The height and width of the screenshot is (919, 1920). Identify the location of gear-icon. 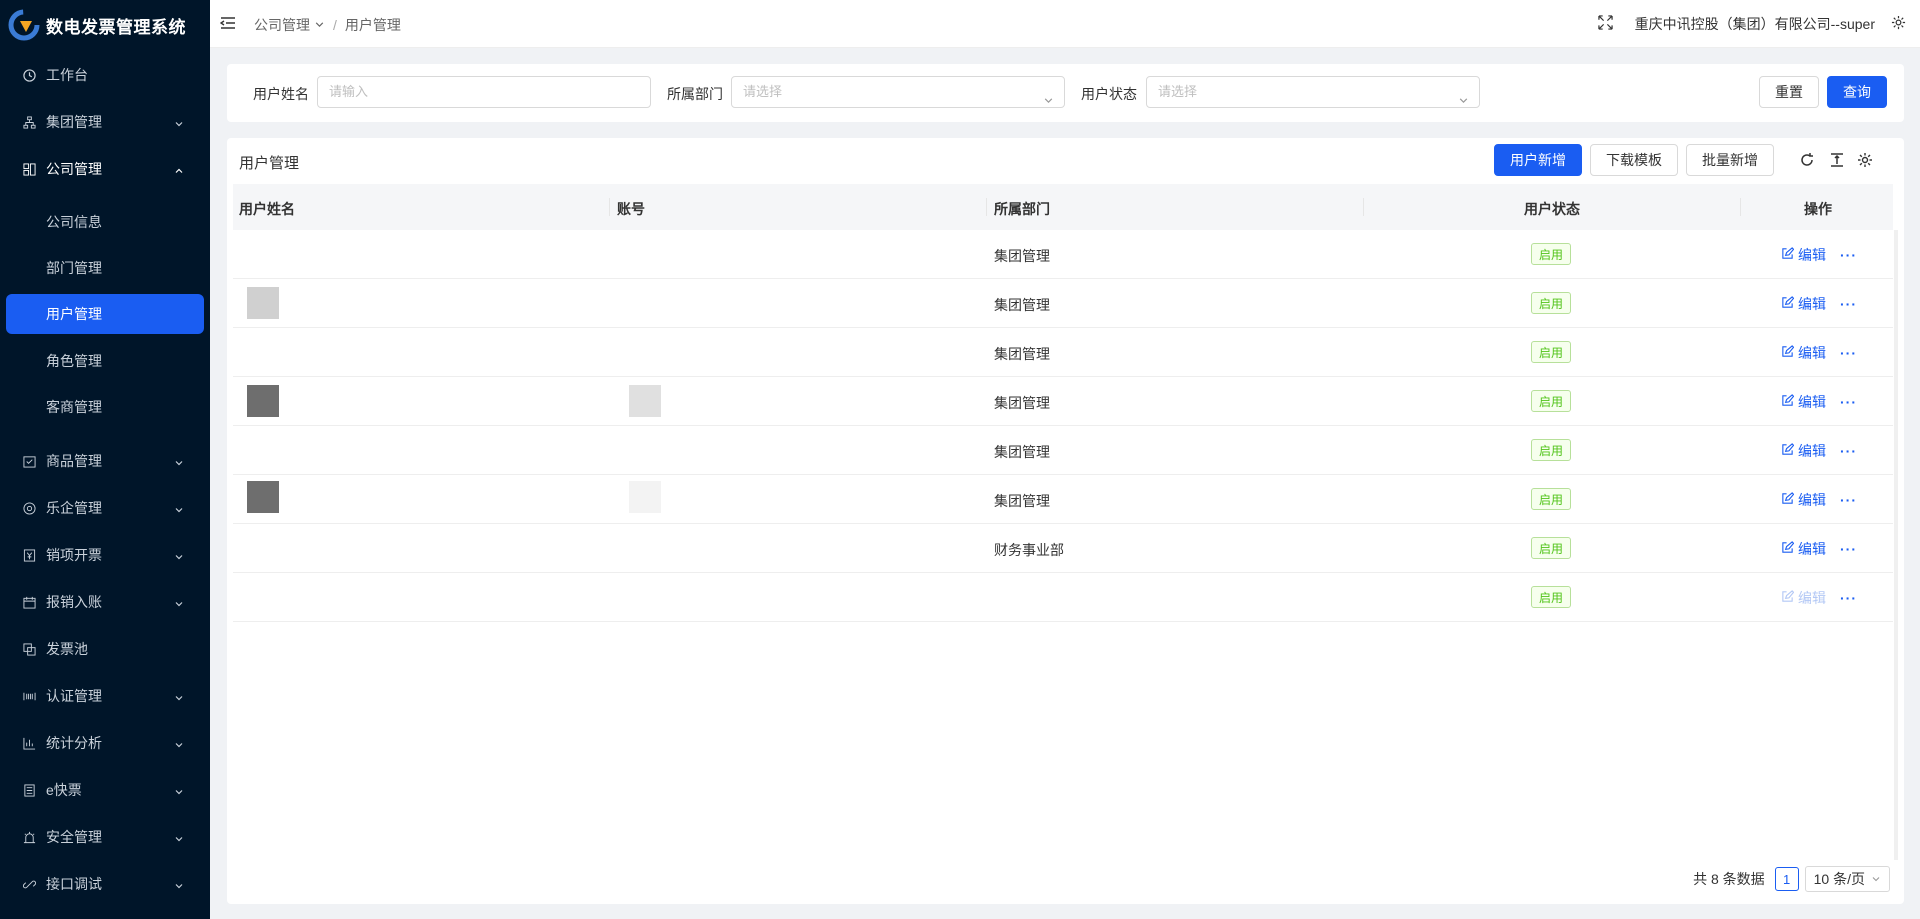
(1898, 24).